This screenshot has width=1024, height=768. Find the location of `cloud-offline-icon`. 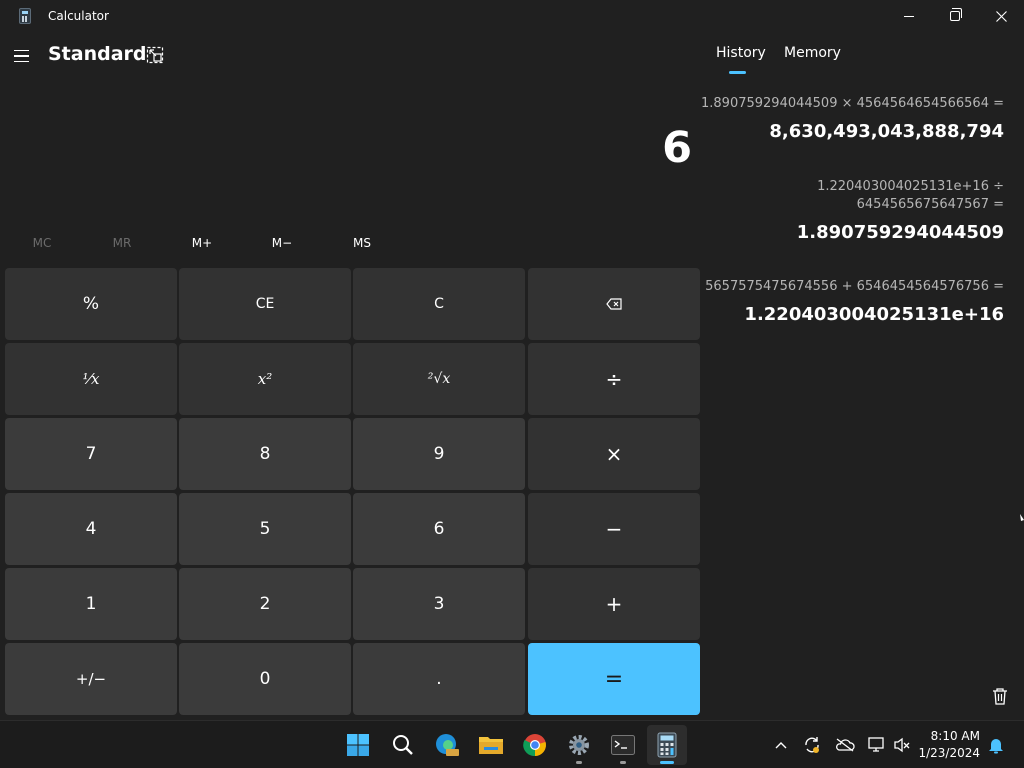

cloud-offline-icon is located at coordinates (845, 745).